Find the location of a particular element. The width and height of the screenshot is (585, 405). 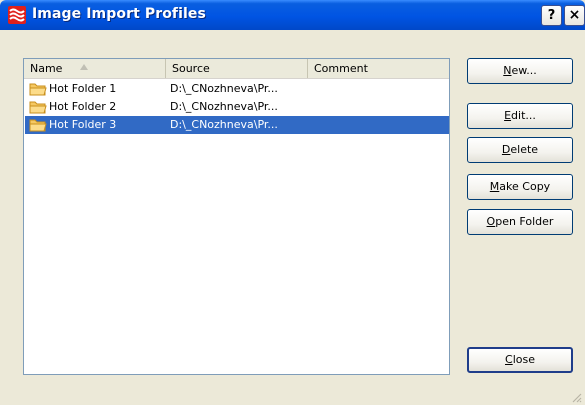

button-mnemonic: M is located at coordinates (494, 186).